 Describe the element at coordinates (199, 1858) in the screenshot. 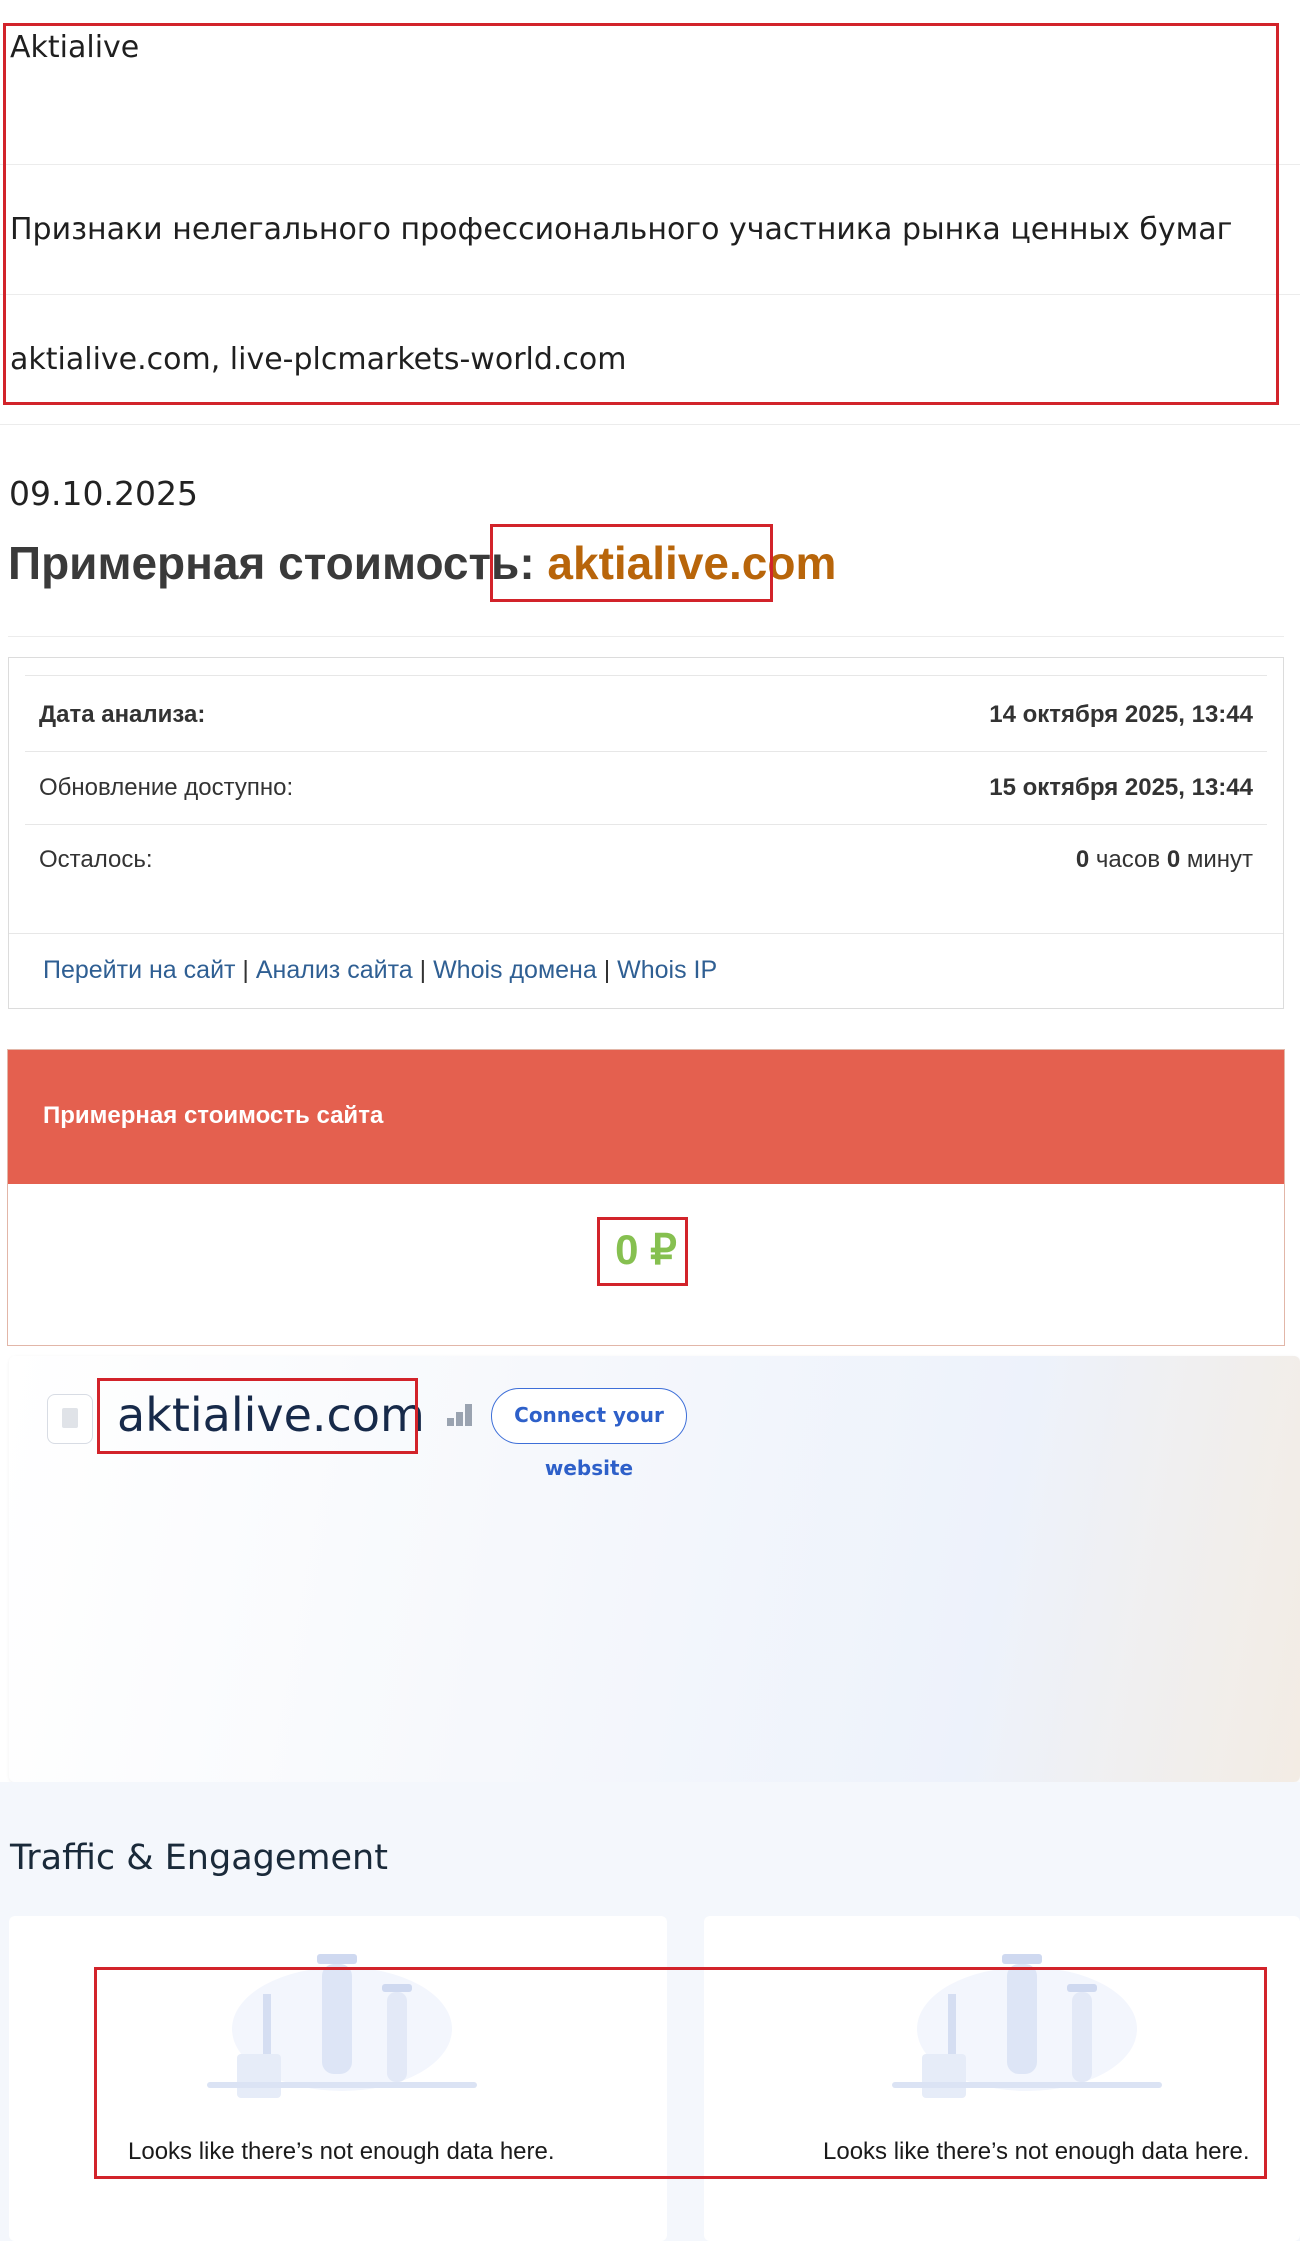

I see `traffic-title: Traffic & Engagement` at that location.